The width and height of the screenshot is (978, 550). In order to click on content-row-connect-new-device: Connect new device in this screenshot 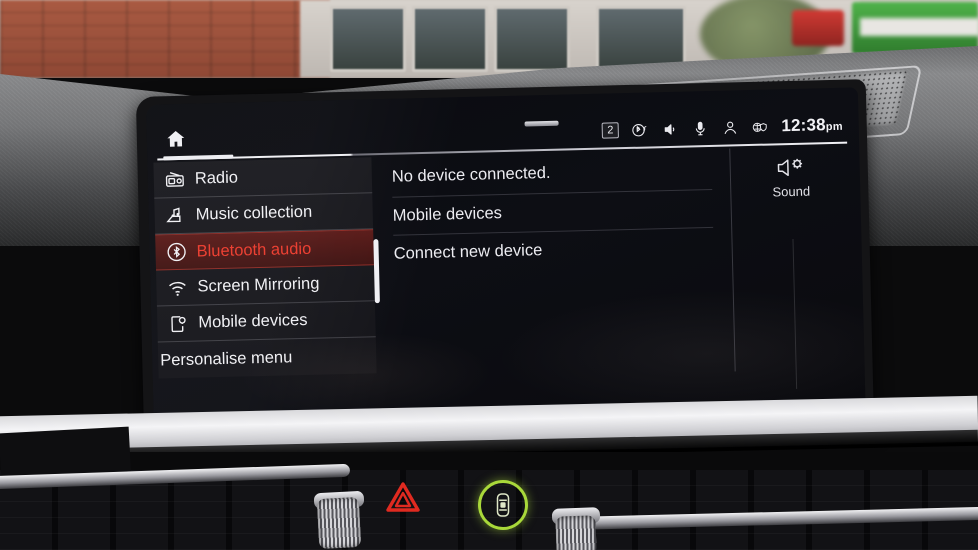, I will do `click(553, 250)`.